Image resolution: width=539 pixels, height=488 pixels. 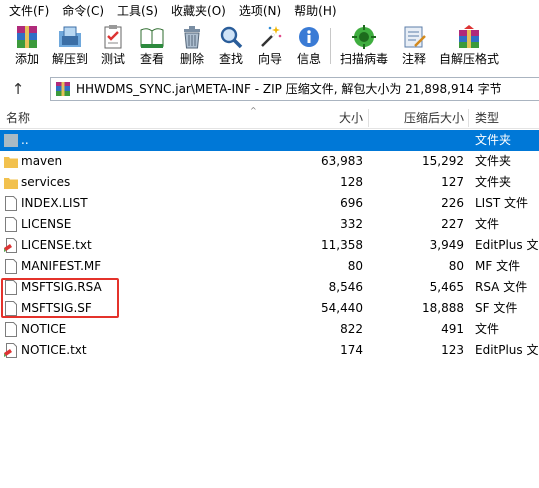 I want to click on extract-to-button: 解压到, so click(x=70, y=46).